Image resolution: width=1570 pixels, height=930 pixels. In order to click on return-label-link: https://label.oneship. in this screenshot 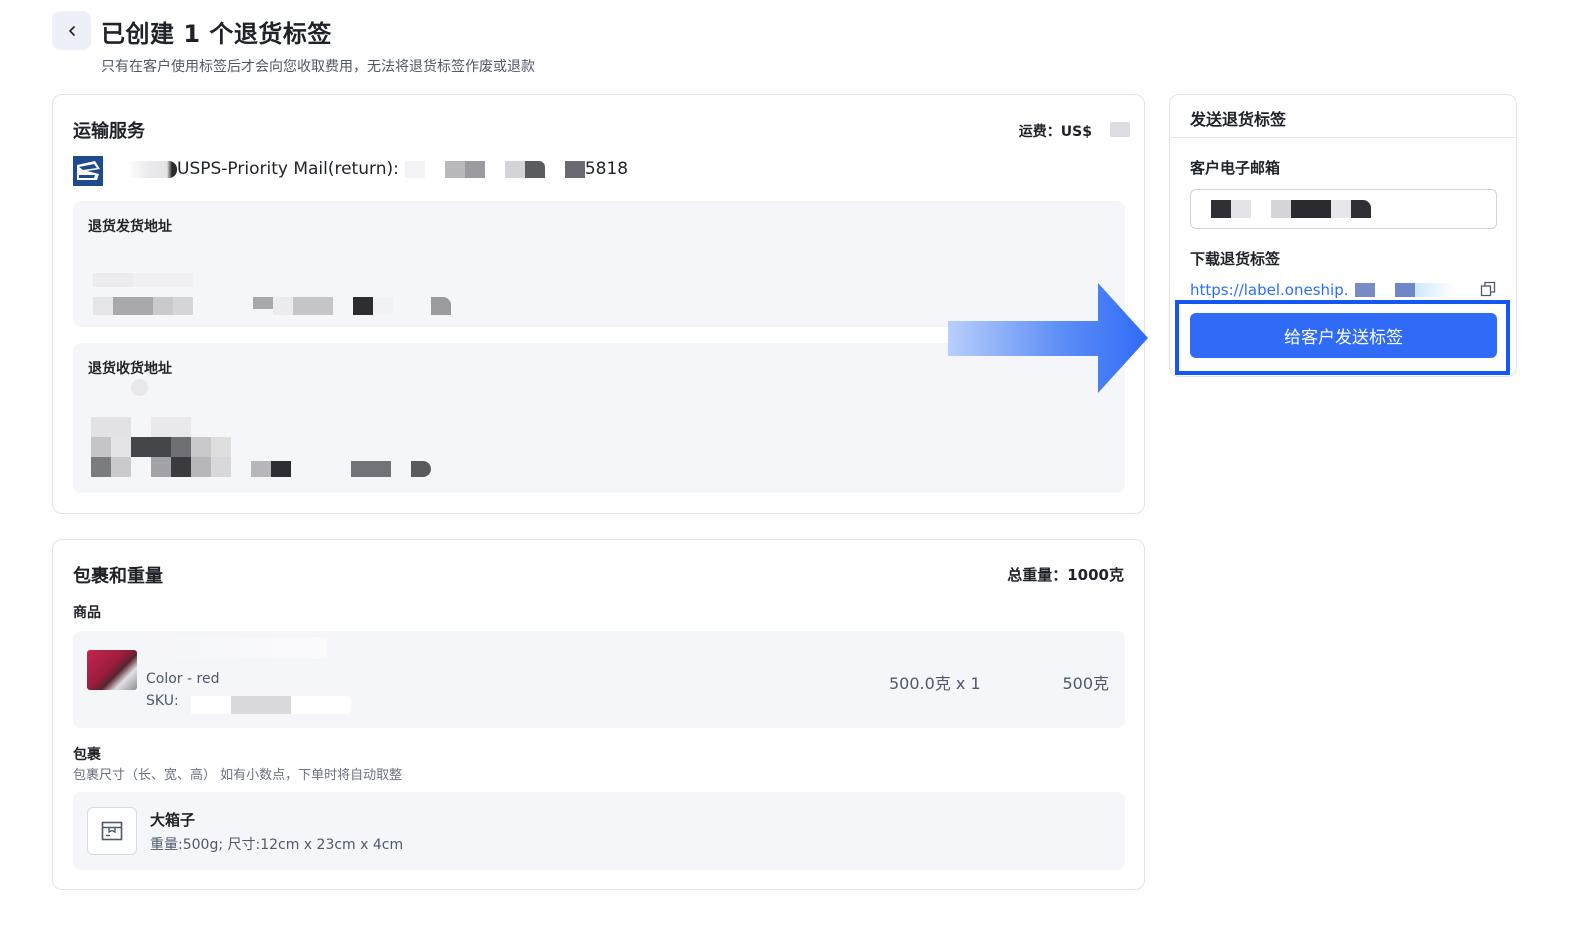, I will do `click(1322, 290)`.